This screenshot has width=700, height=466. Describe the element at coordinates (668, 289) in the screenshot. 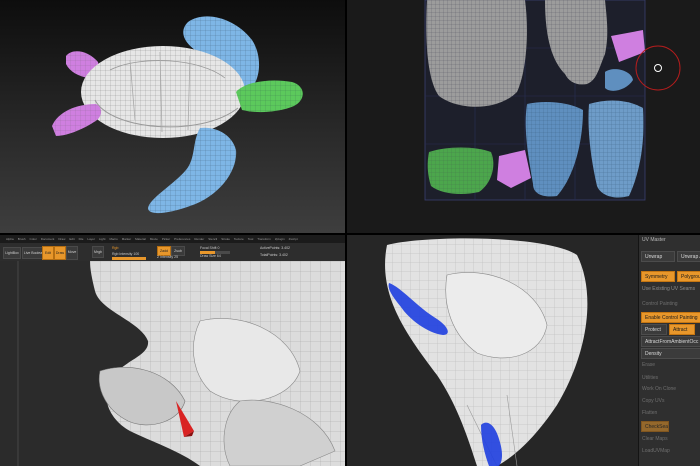

I see `use-existing-seams-toggle: Use Existing UV Seams` at that location.